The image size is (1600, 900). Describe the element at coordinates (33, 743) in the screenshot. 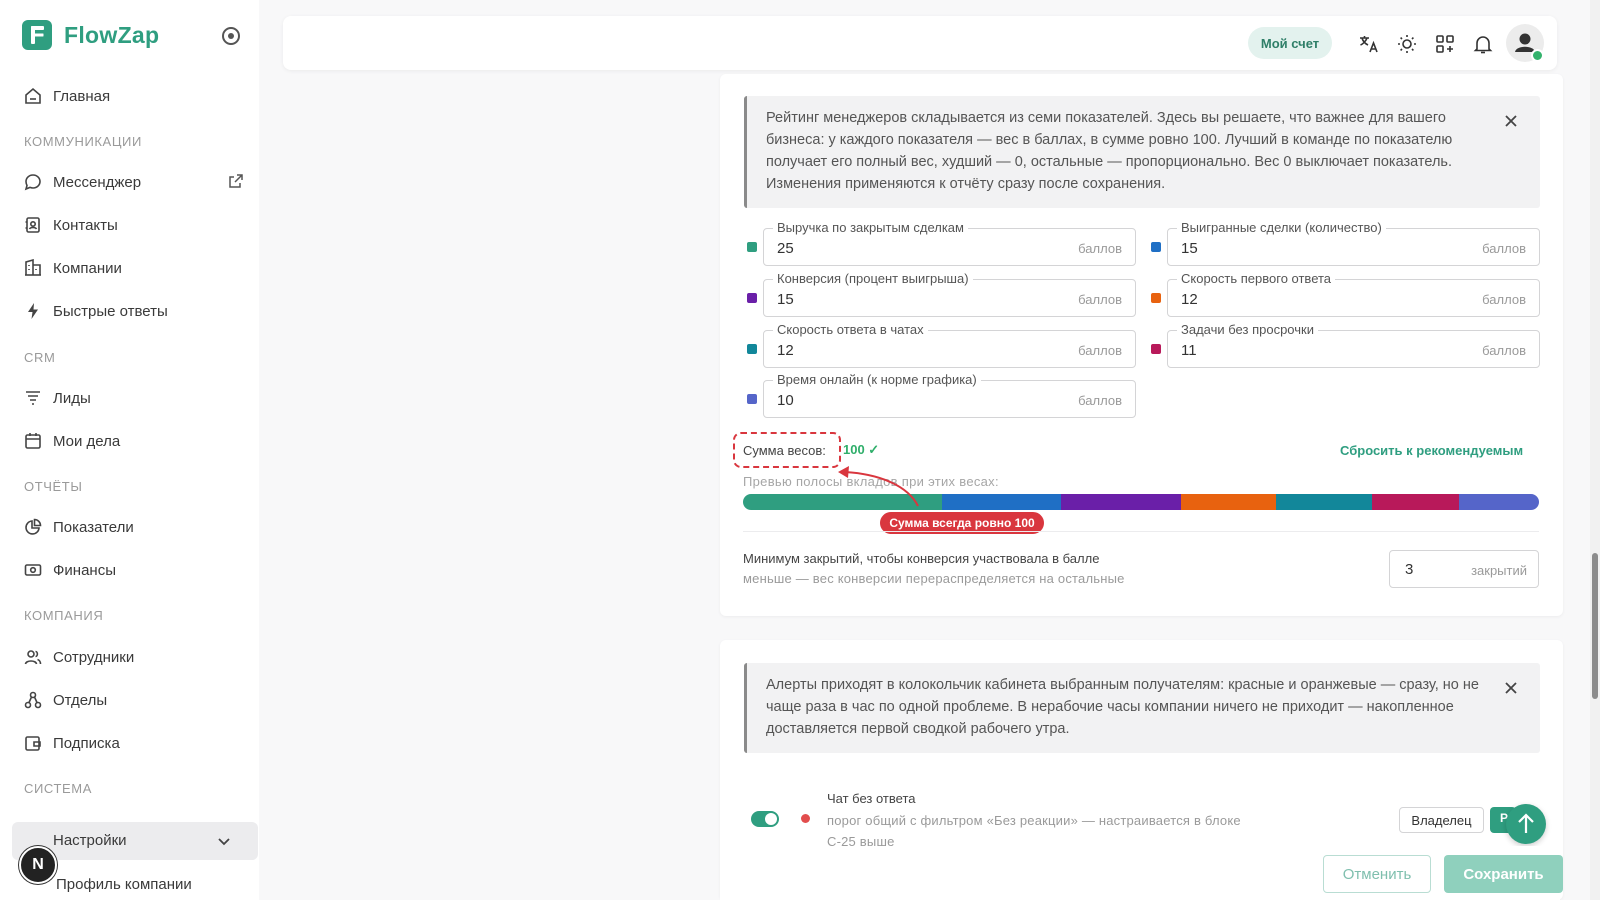

I see `wallet-icon` at that location.